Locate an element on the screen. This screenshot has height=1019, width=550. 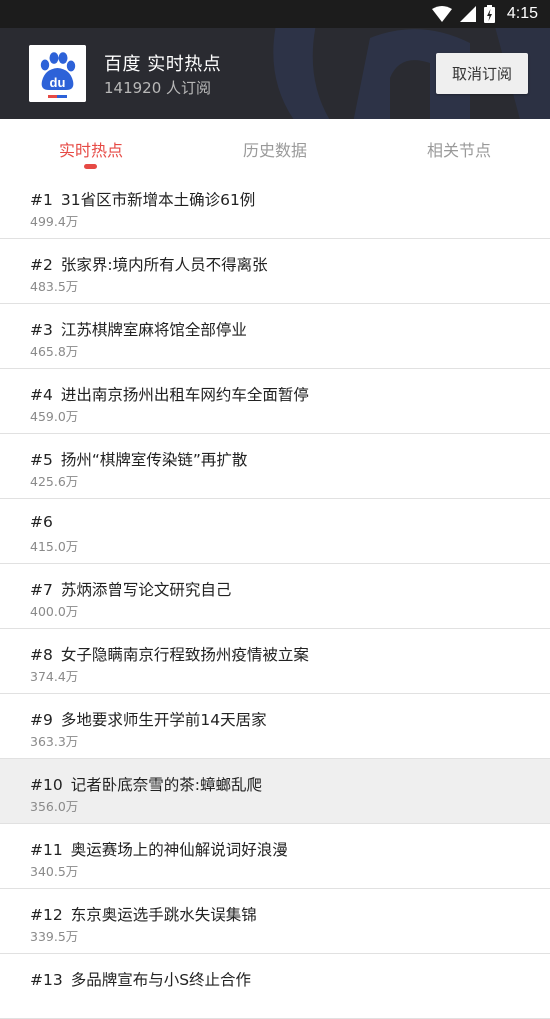
wifi-icon is located at coordinates (441, 14).